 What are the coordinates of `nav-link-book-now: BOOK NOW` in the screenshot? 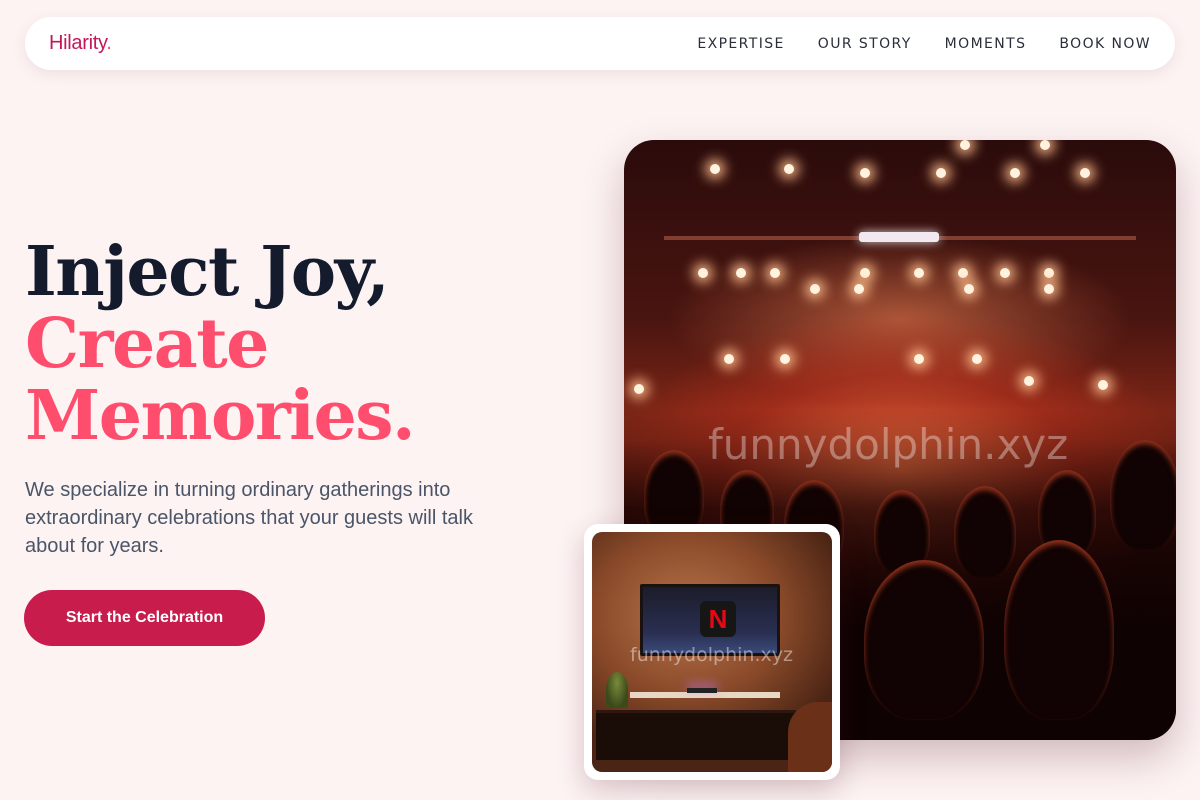 It's located at (1105, 44).